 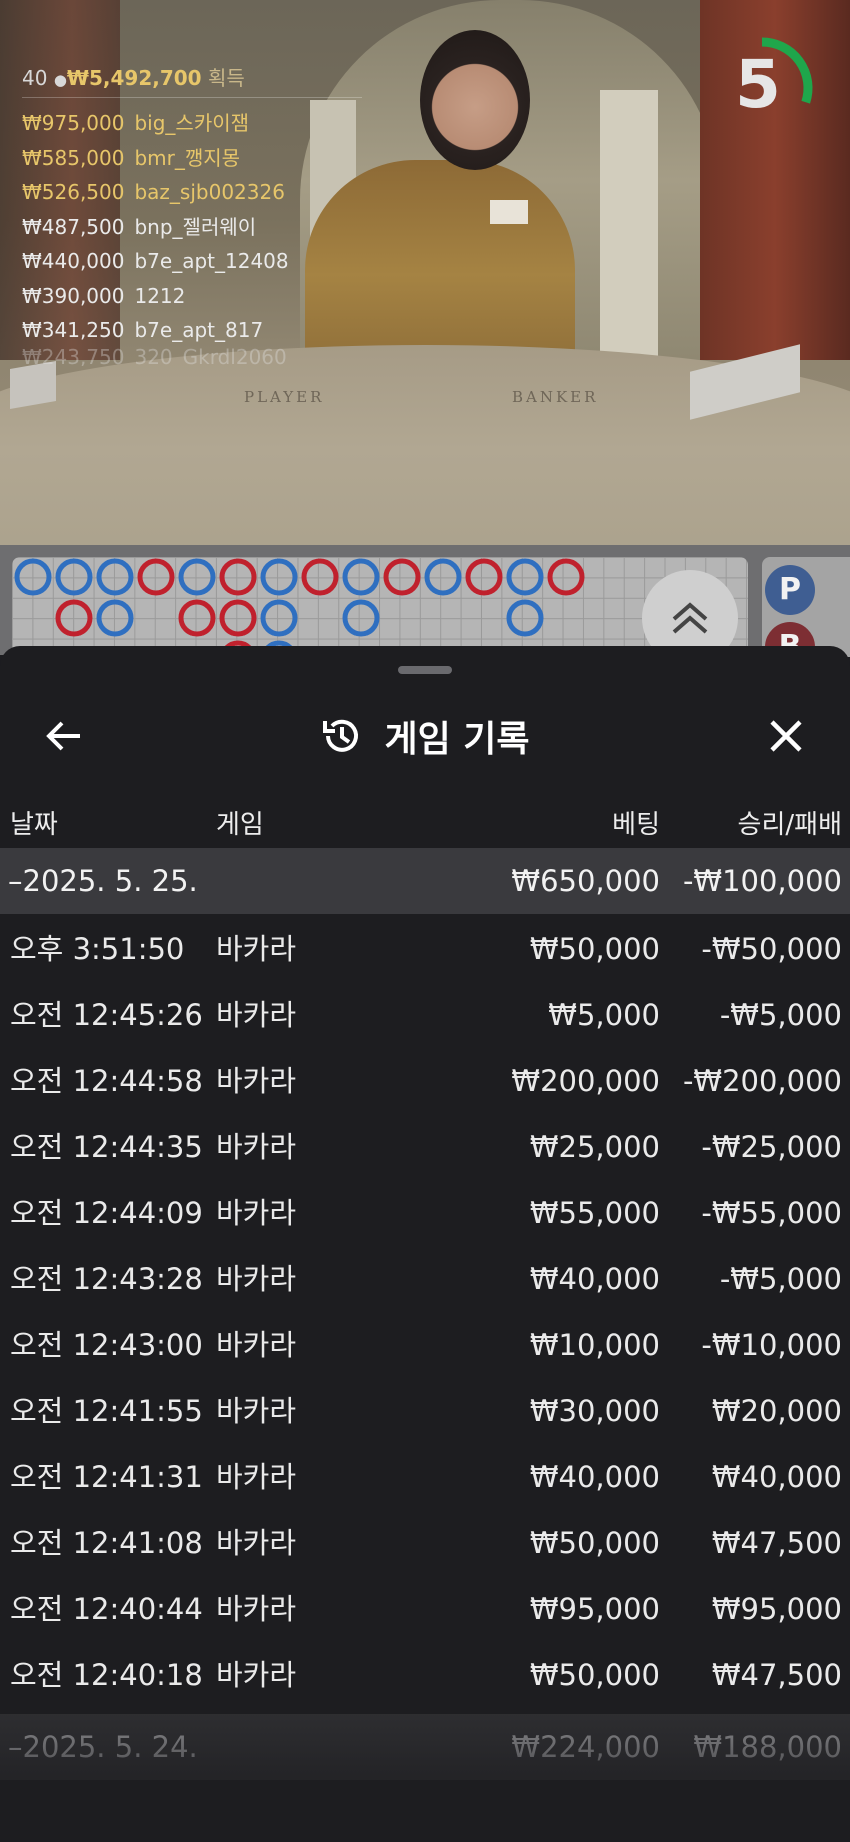 I want to click on leaderboard-summary: 40 ●₩5,492,700 획득, so click(x=192, y=80).